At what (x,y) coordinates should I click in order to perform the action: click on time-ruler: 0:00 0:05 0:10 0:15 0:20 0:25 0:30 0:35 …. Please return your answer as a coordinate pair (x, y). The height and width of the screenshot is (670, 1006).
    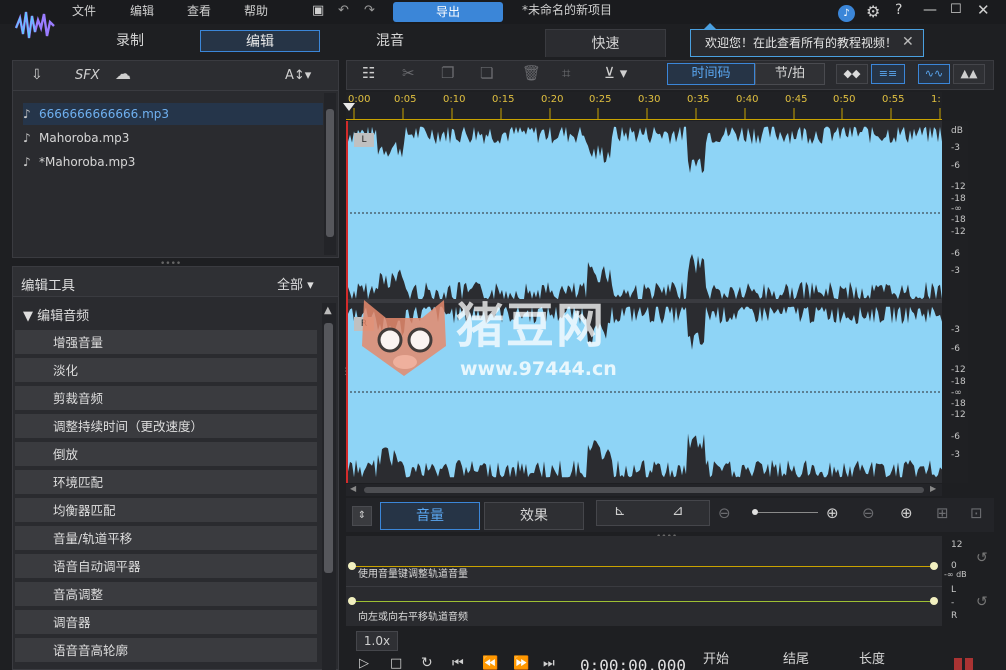
    Looking at the image, I should click on (644, 106).